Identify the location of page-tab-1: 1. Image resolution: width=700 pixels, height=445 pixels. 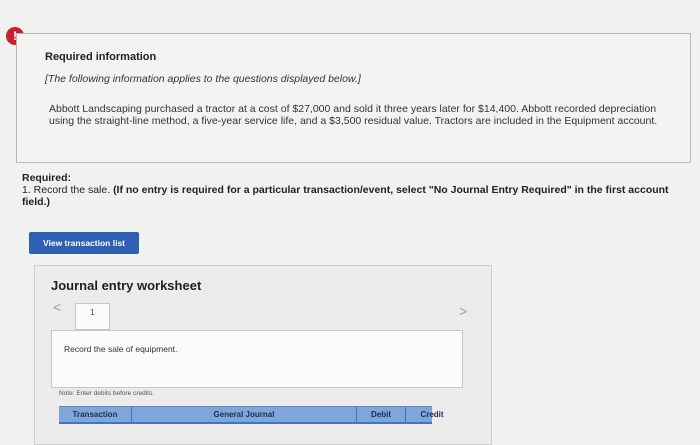
(92, 316).